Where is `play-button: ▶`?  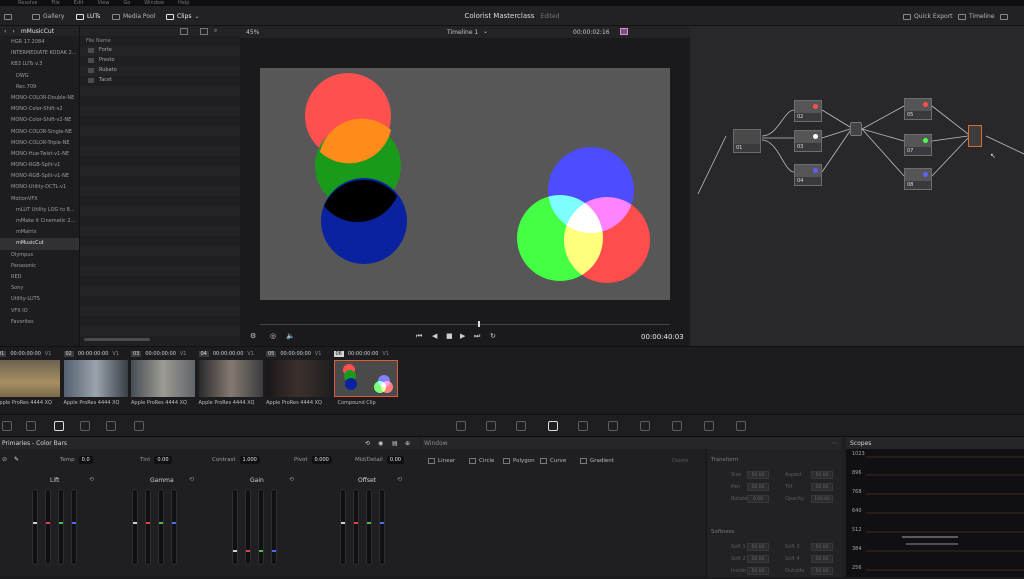
play-button: ▶ is located at coordinates (462, 336).